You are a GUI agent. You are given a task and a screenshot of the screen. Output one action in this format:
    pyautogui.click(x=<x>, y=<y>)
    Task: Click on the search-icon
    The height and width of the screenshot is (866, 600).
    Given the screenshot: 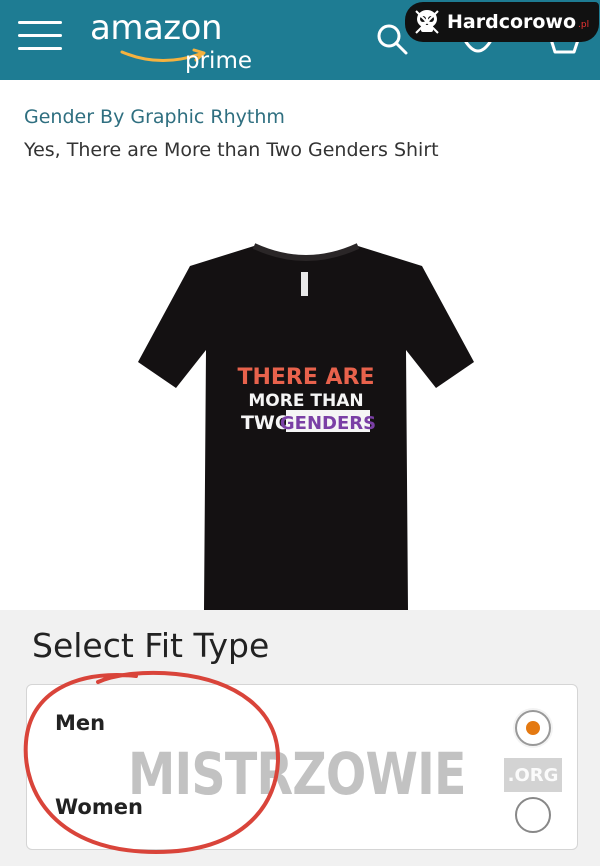 What is the action you would take?
    pyautogui.click(x=392, y=39)
    